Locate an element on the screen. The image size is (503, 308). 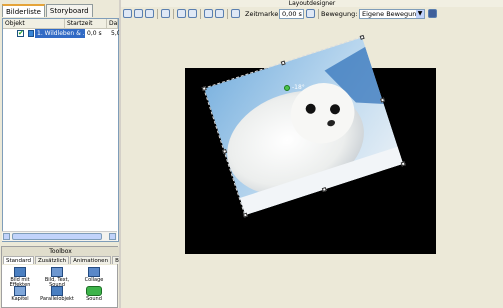
tool-kapitel: Kapitel is located at coordinates (20, 294).